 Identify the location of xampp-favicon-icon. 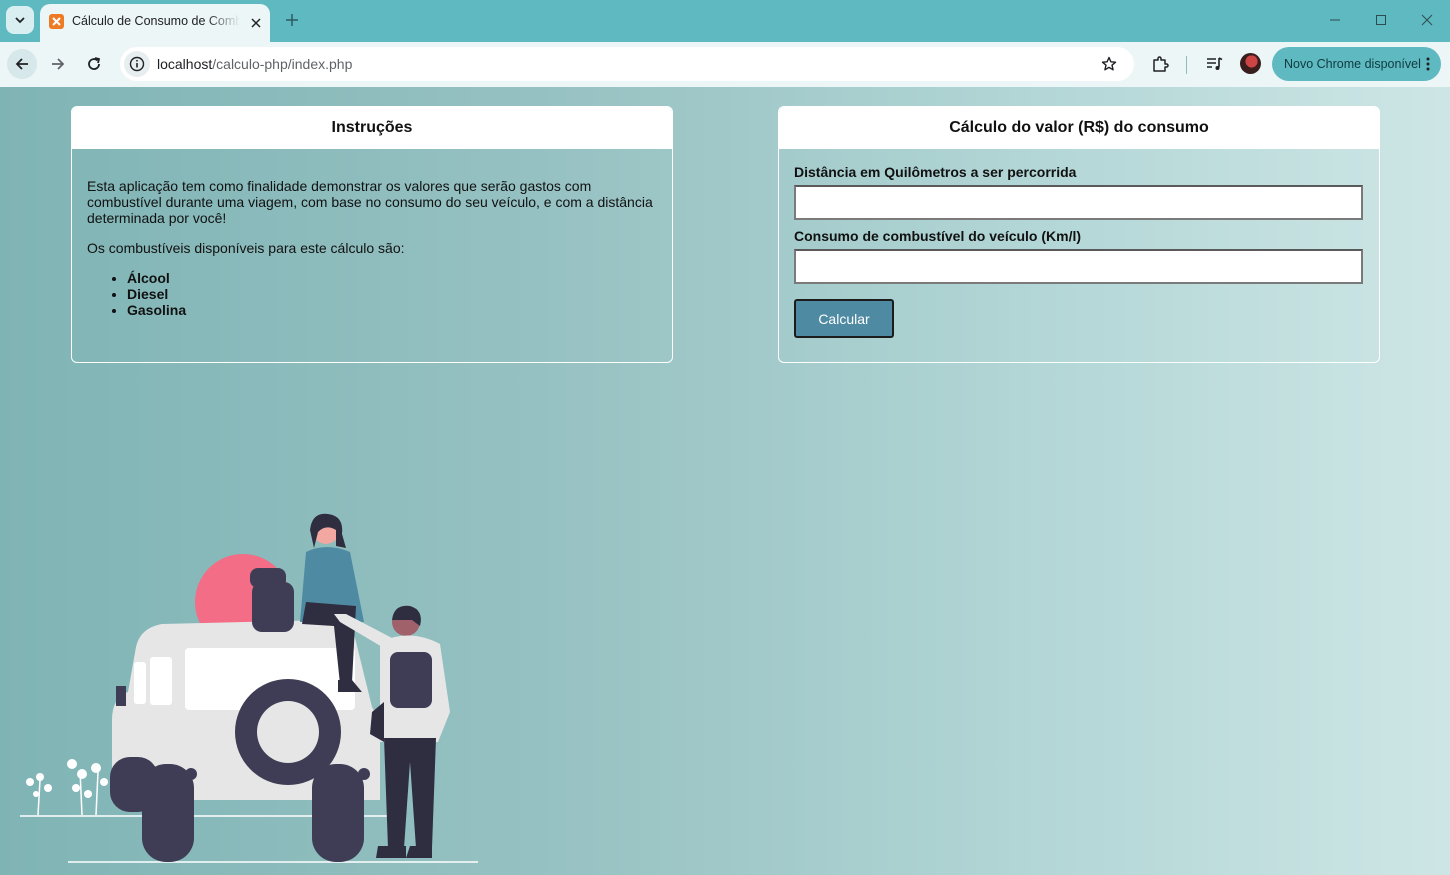
(56, 21).